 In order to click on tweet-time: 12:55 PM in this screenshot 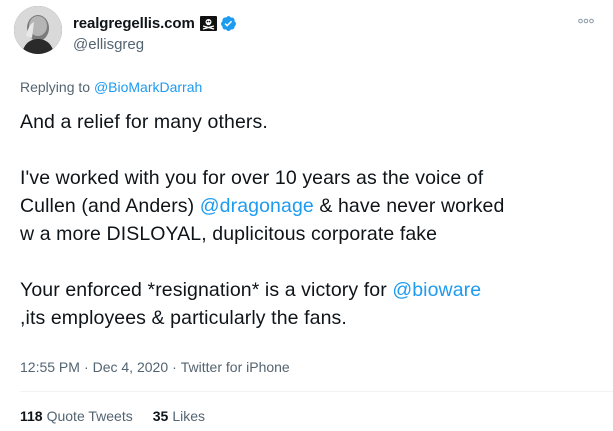, I will do `click(50, 367)`.